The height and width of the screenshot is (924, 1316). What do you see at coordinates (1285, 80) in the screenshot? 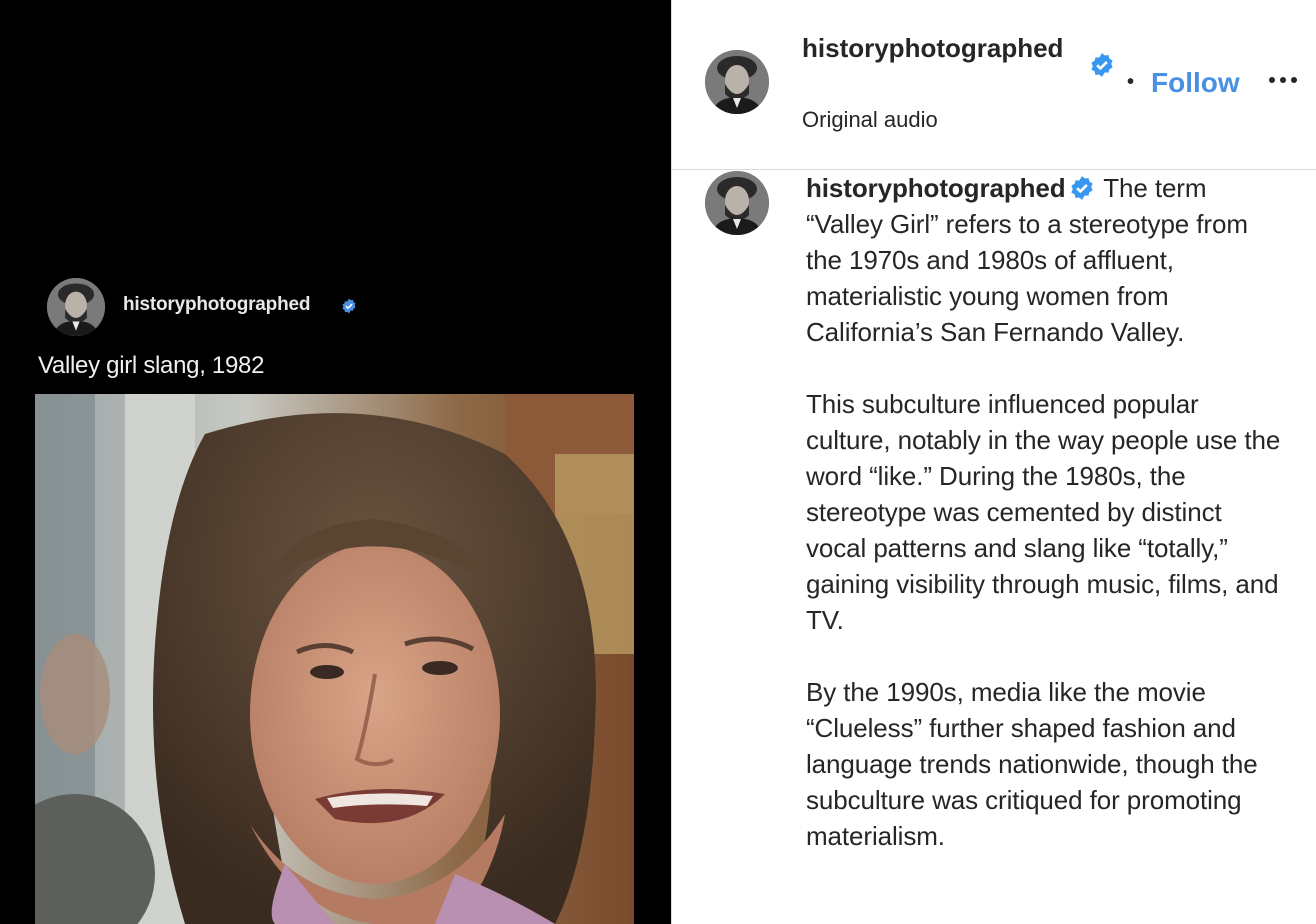
I see `more-horizontal-icon` at bounding box center [1285, 80].